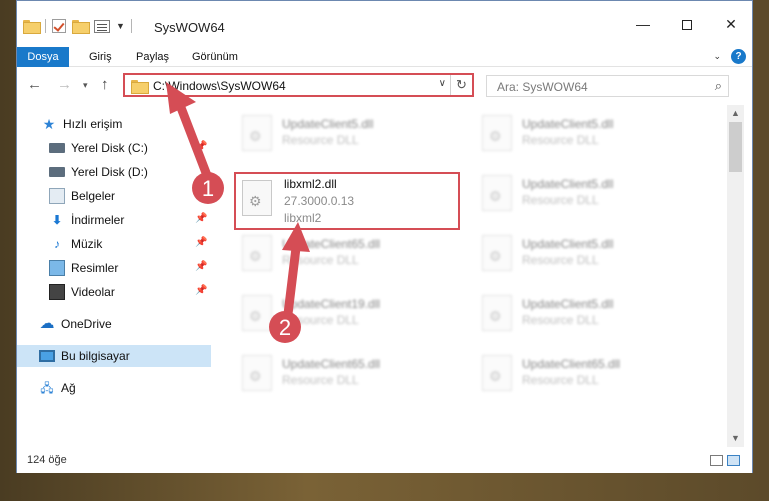 This screenshot has height=501, width=769. I want to click on sidebar-item-this-pc: Bu bilgisayar, so click(114, 356).